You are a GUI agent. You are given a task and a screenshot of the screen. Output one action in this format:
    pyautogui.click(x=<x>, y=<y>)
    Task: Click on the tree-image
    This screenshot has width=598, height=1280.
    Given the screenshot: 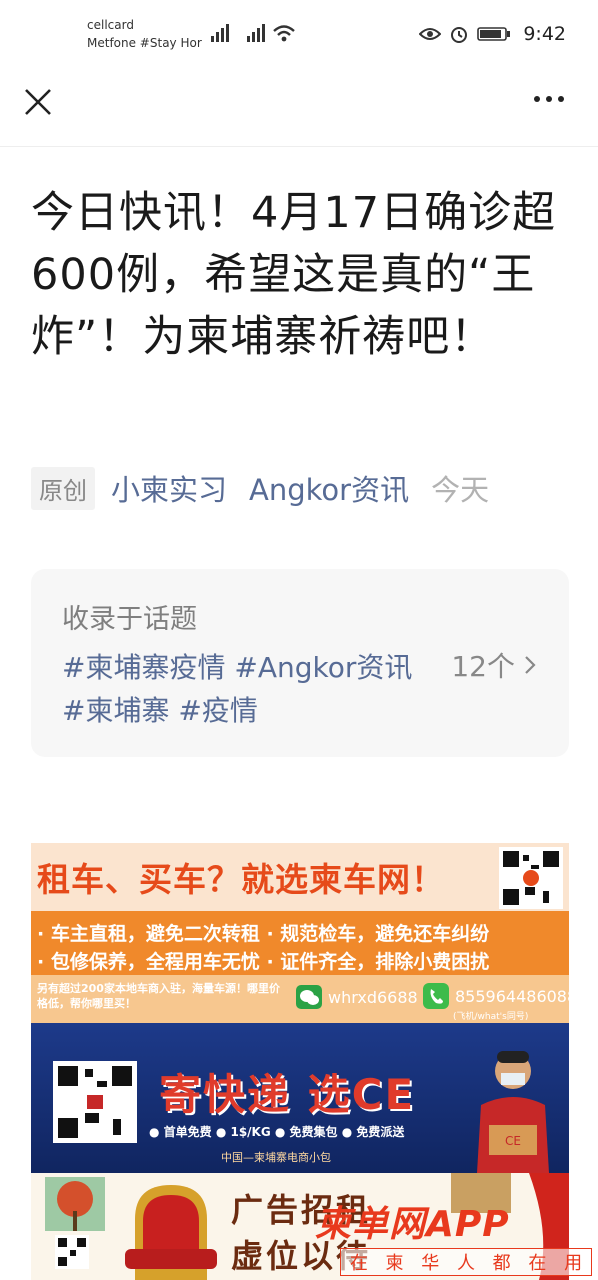 What is the action you would take?
    pyautogui.click(x=75, y=1204)
    